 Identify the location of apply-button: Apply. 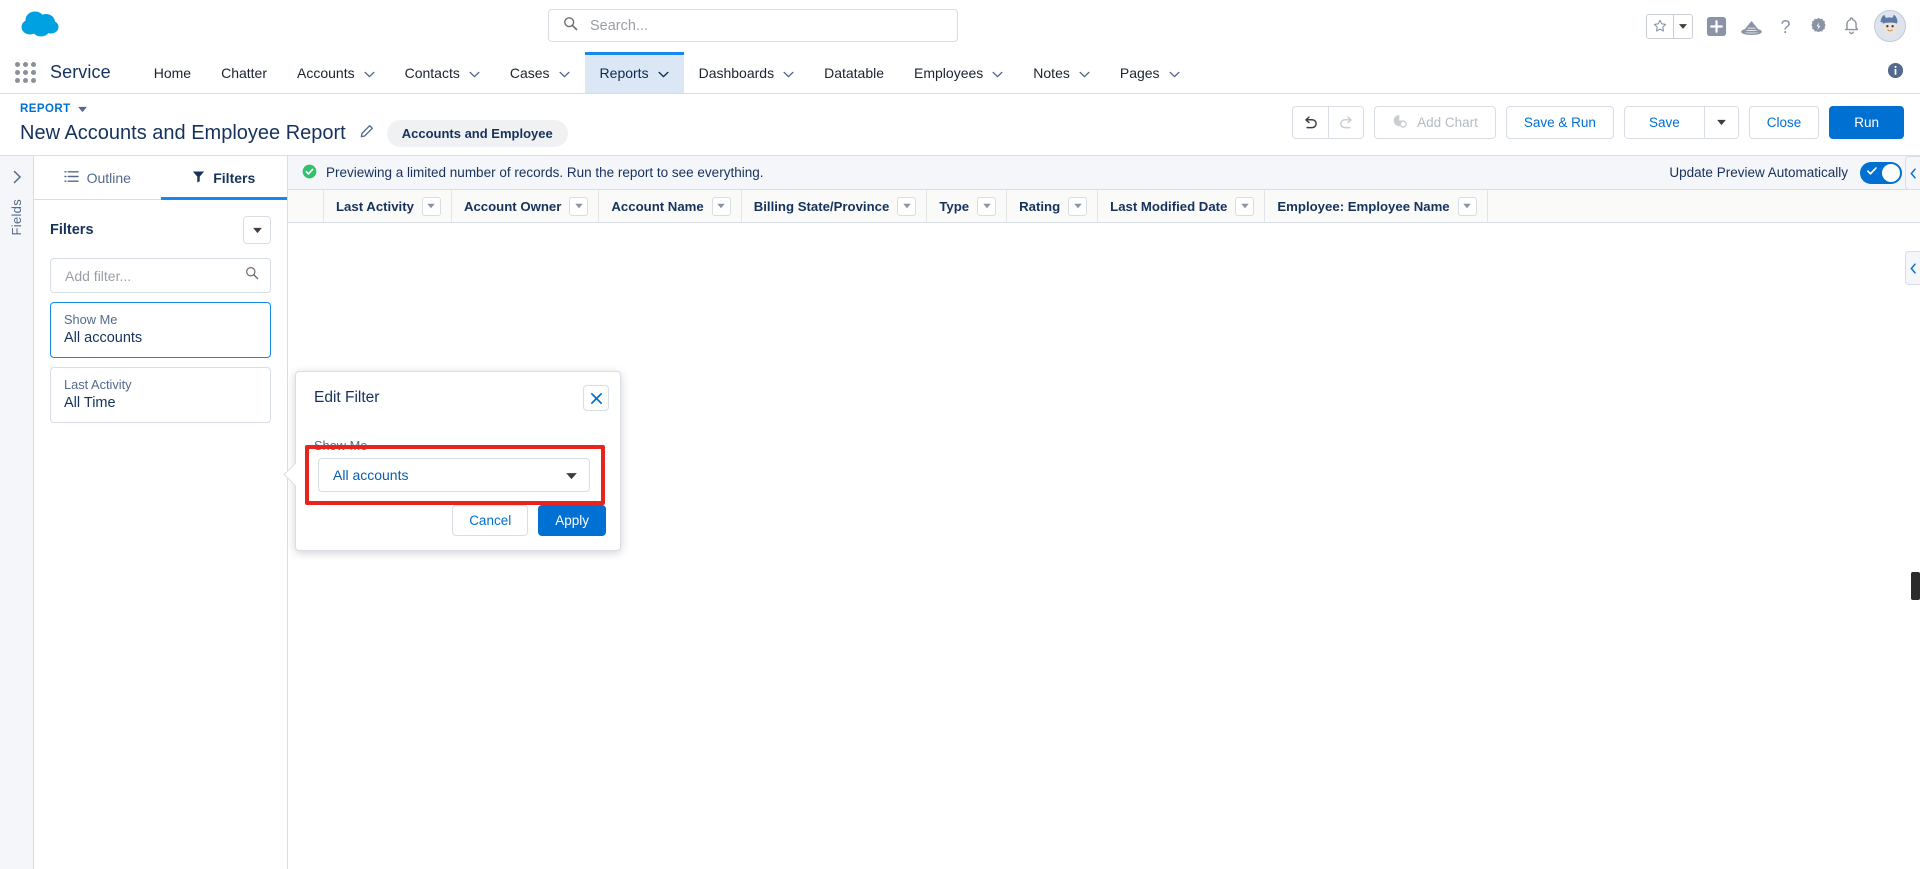
(572, 520).